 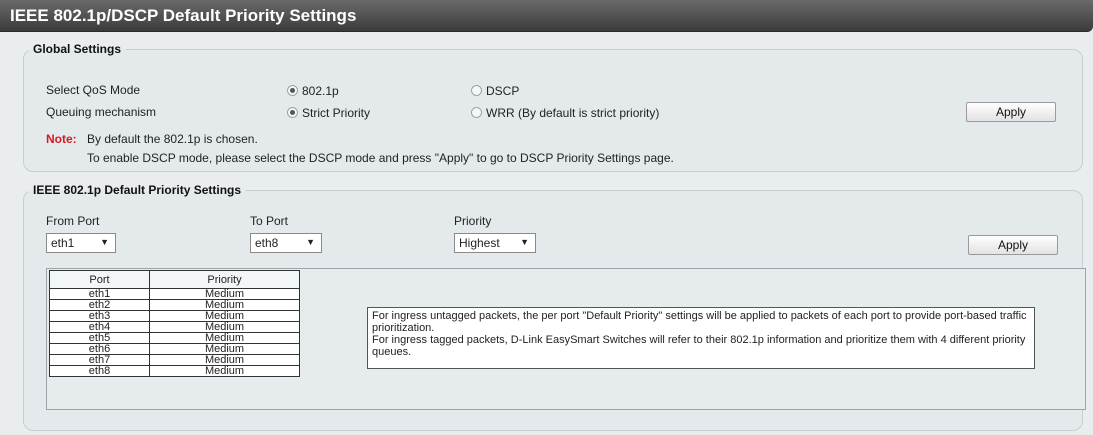 I want to click on queue-strict-radio, so click(x=292, y=112).